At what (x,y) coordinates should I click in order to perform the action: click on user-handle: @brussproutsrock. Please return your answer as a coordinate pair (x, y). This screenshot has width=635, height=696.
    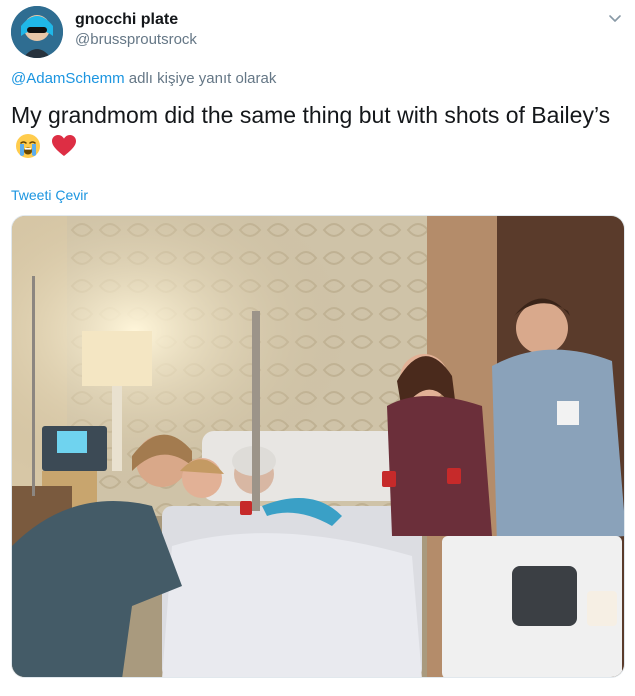
    Looking at the image, I should click on (136, 40).